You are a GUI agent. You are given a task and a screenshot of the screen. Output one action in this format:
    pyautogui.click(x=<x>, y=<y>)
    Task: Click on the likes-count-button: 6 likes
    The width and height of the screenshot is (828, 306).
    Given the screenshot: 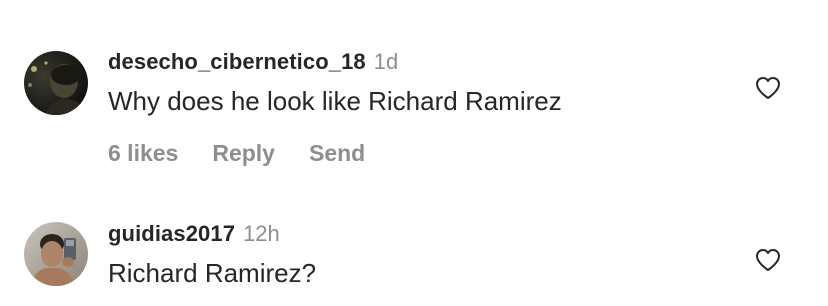 What is the action you would take?
    pyautogui.click(x=143, y=153)
    